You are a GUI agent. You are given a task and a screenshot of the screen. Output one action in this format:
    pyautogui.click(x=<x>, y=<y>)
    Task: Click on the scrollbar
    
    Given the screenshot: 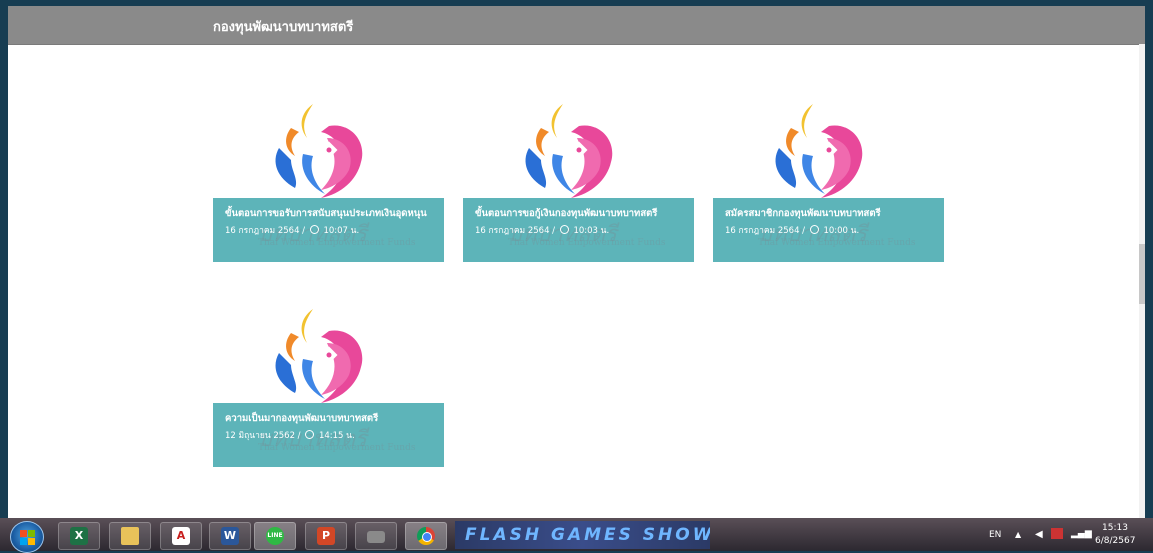 What is the action you would take?
    pyautogui.click(x=1142, y=281)
    